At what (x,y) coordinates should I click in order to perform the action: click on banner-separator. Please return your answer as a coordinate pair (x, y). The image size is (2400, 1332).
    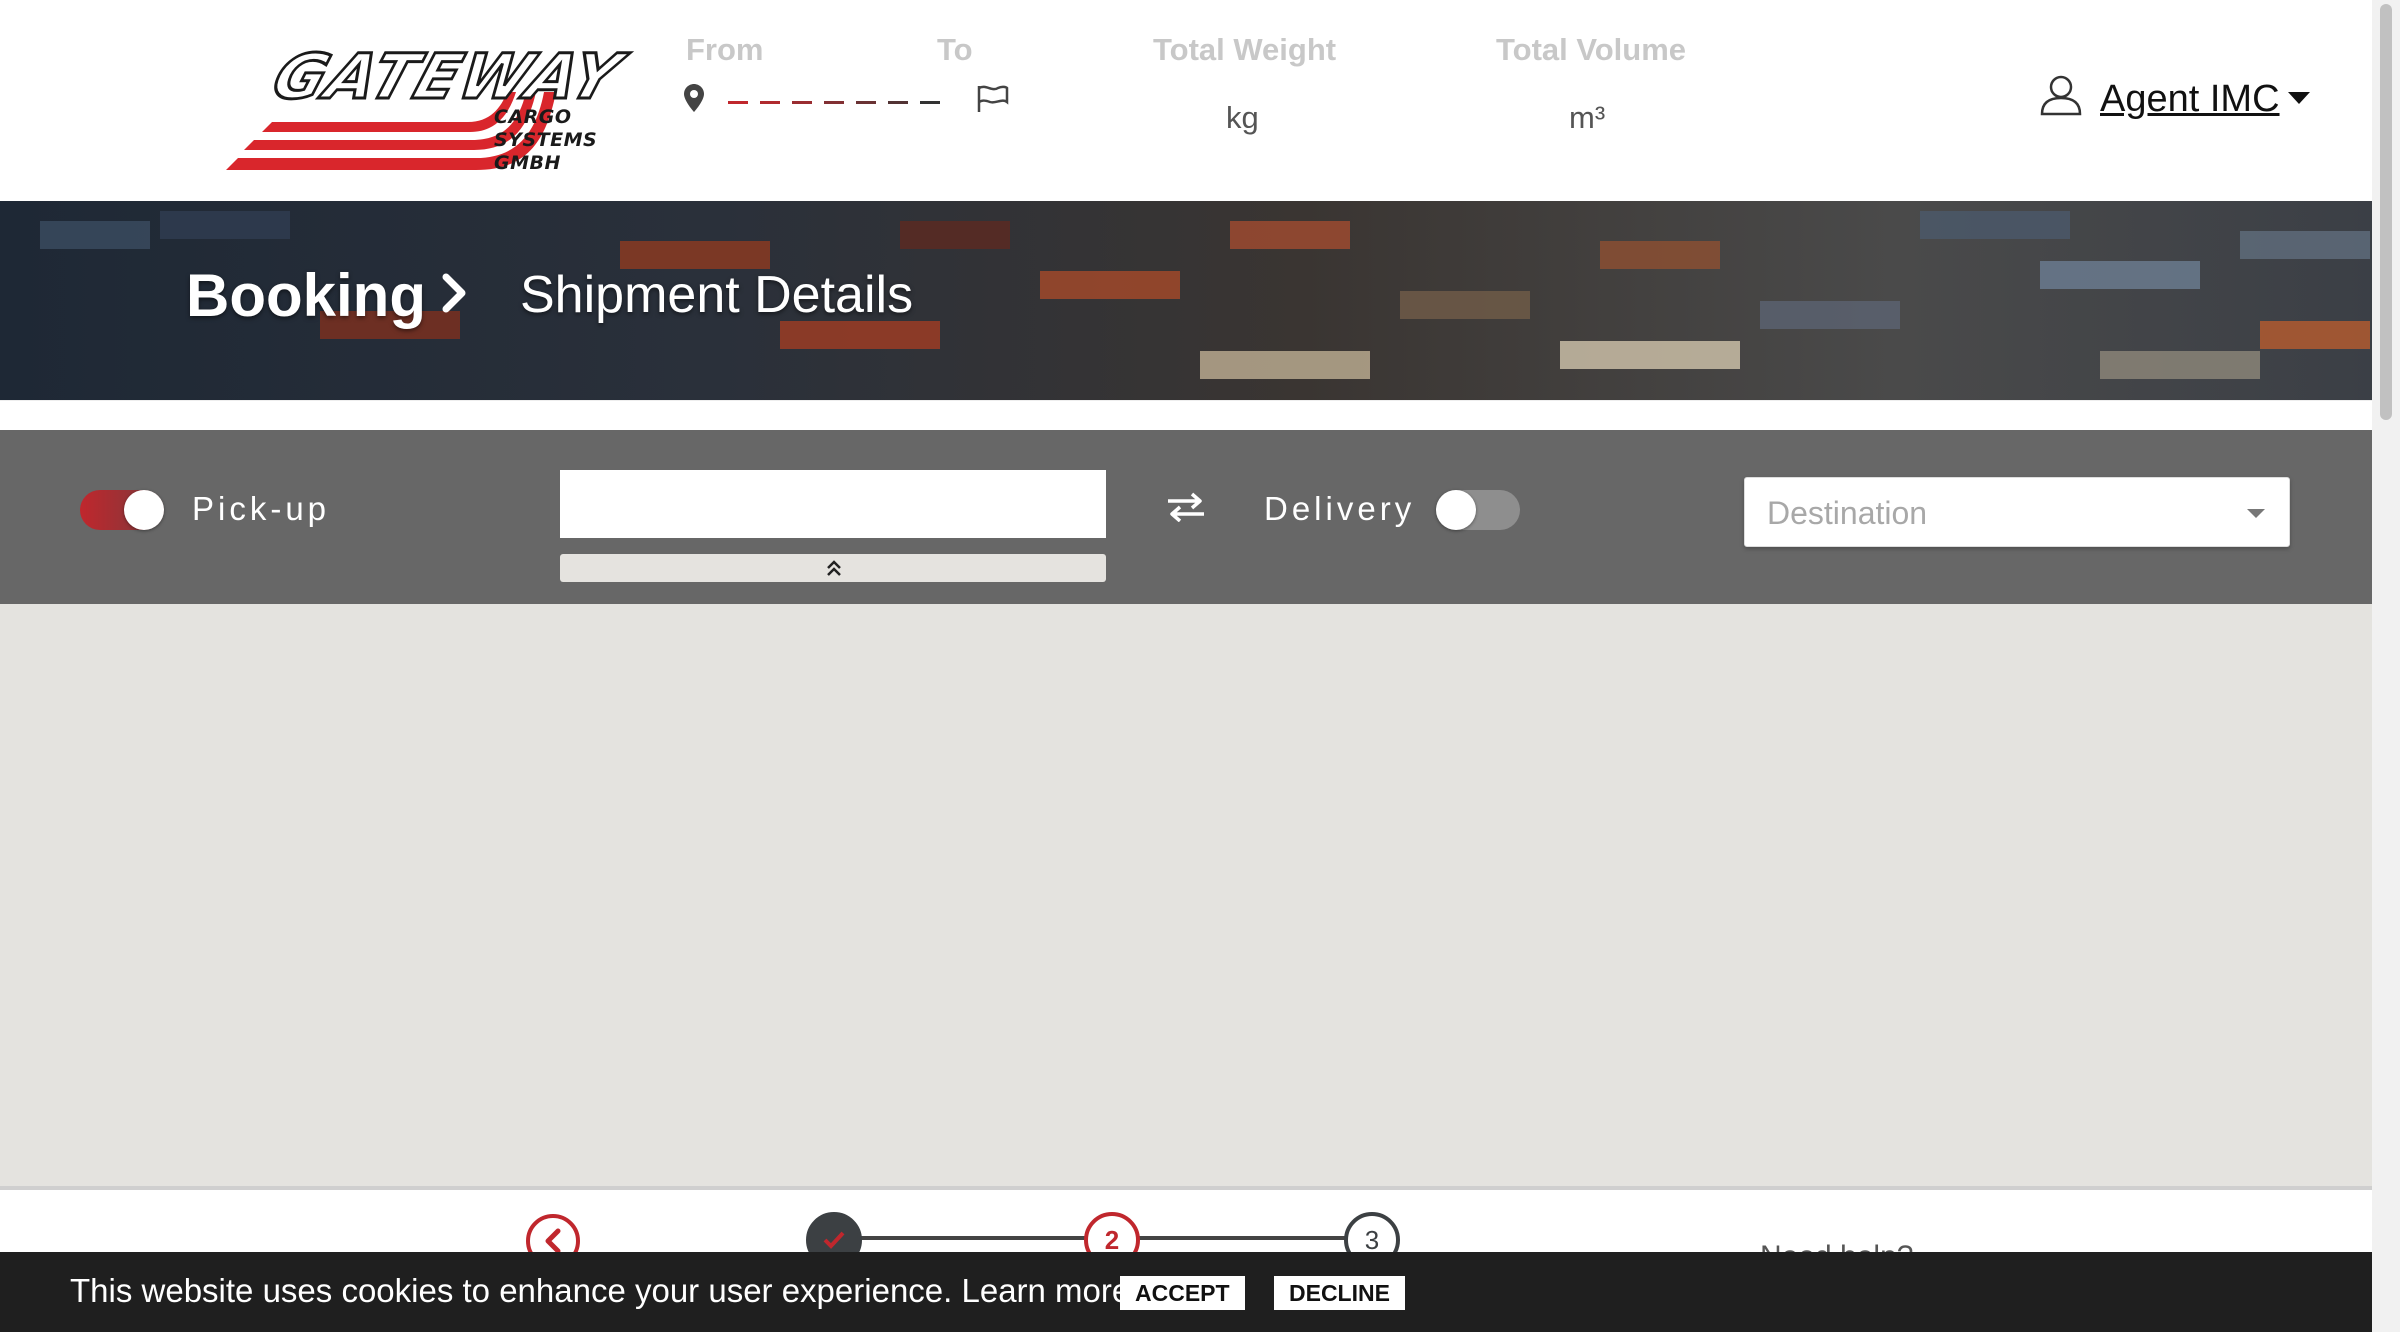
    Looking at the image, I should click on (1186, 415).